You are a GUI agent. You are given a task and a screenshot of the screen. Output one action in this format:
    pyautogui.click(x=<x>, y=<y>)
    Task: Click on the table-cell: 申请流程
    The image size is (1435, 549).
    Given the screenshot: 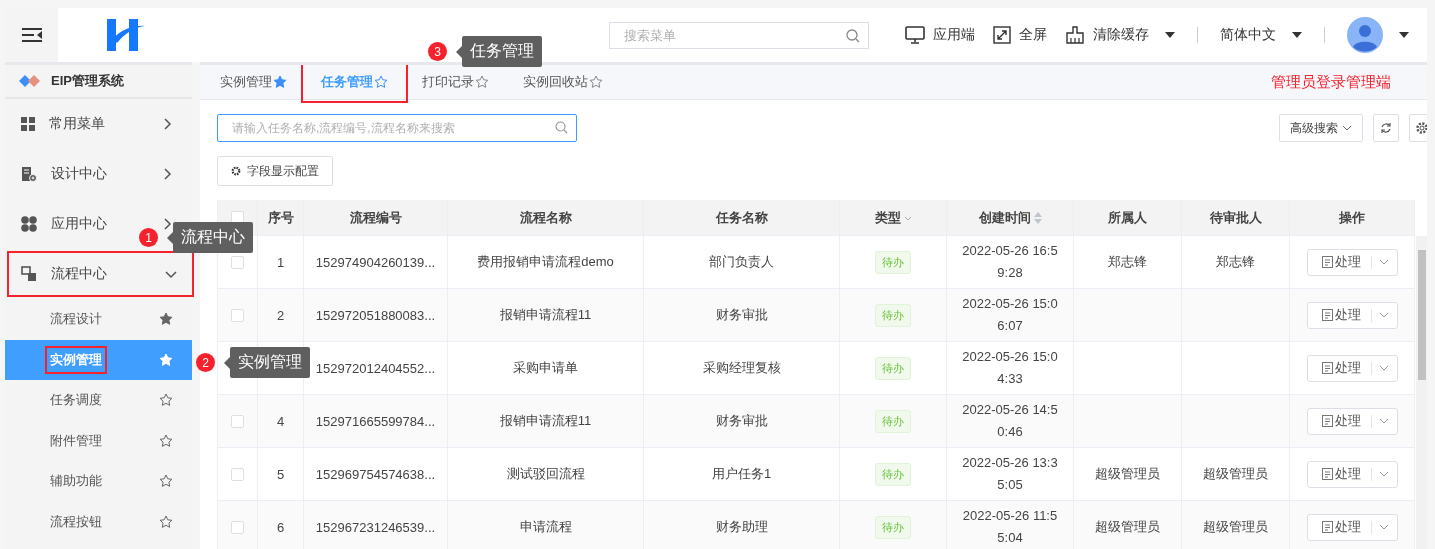 What is the action you would take?
    pyautogui.click(x=546, y=525)
    